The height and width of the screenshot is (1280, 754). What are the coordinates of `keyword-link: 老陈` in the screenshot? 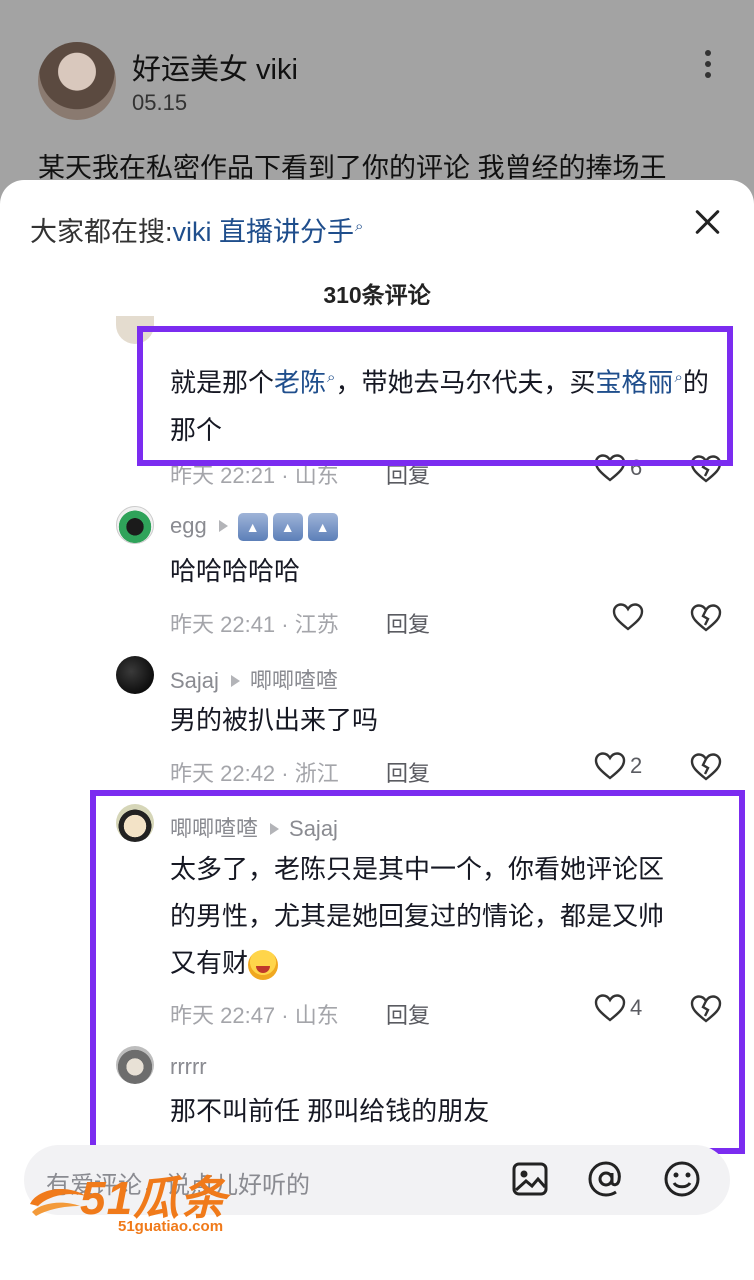 It's located at (300, 383).